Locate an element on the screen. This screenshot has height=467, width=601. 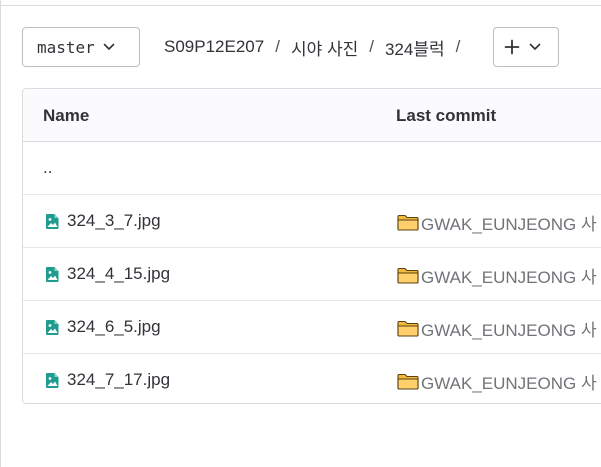
add-to-tree-button is located at coordinates (526, 47).